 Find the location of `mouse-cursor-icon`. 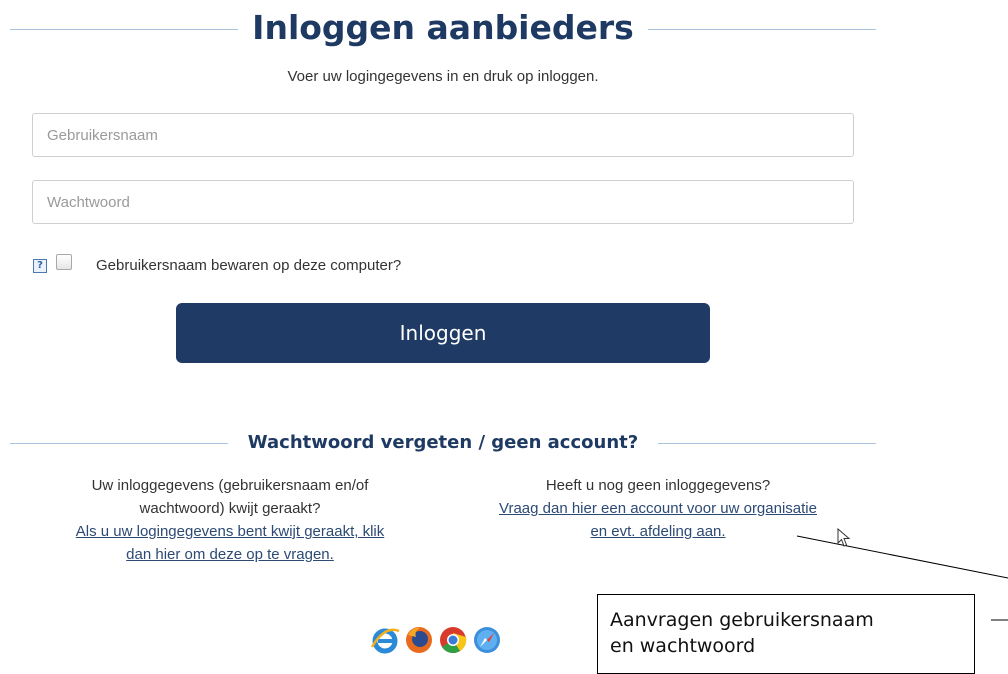

mouse-cursor-icon is located at coordinates (844, 537).